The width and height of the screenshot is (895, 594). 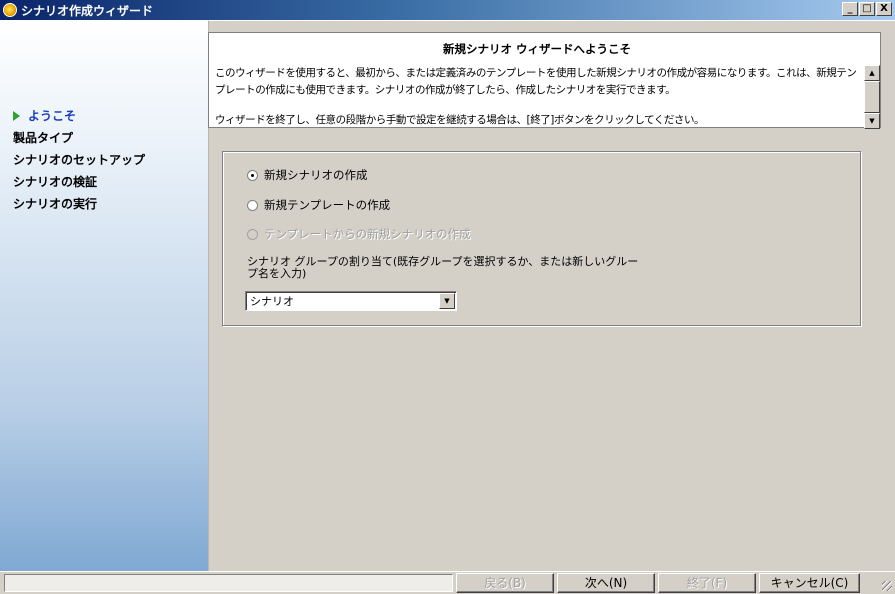 What do you see at coordinates (327, 205) in the screenshot?
I see `radio-label: 新規テンプレートの作成` at bounding box center [327, 205].